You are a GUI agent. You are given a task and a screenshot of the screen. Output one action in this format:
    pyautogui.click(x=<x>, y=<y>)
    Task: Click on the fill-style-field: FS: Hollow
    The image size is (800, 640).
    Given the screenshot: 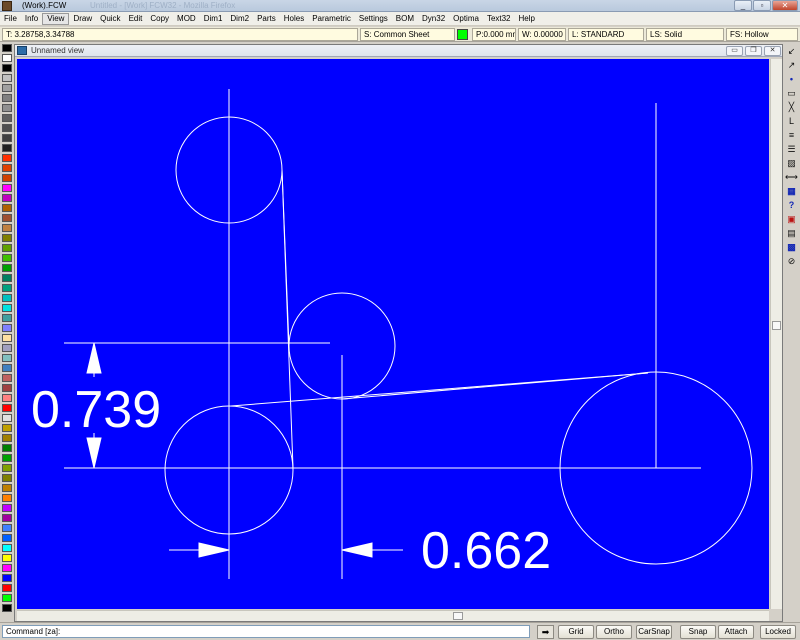 What is the action you would take?
    pyautogui.click(x=762, y=34)
    